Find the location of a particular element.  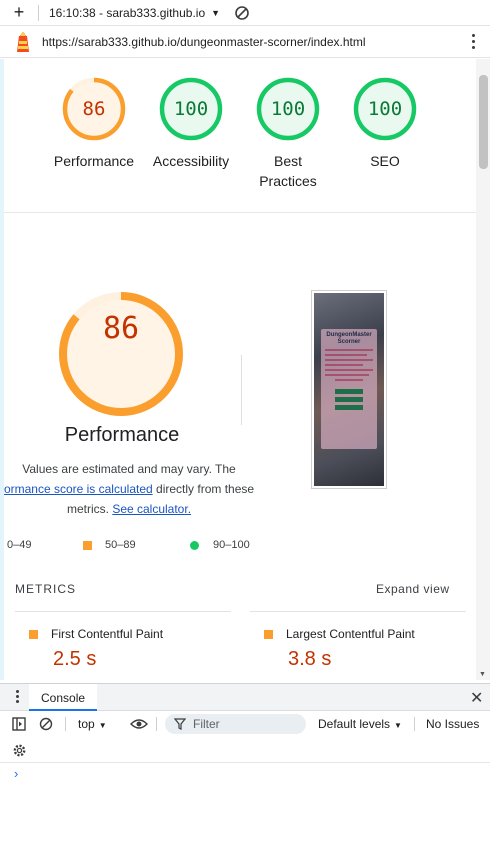

legend-pass: 90–100 is located at coordinates (220, 545).